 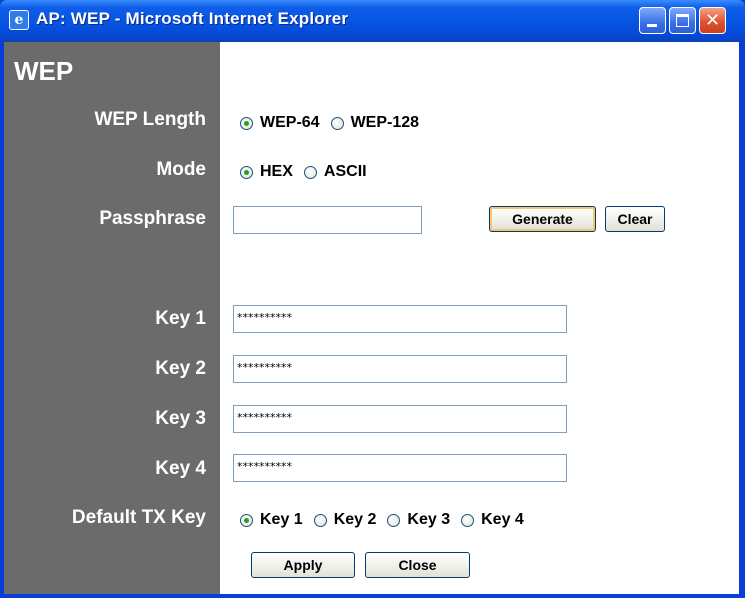 I want to click on wep-length-label: WEP Length, so click(x=150, y=119).